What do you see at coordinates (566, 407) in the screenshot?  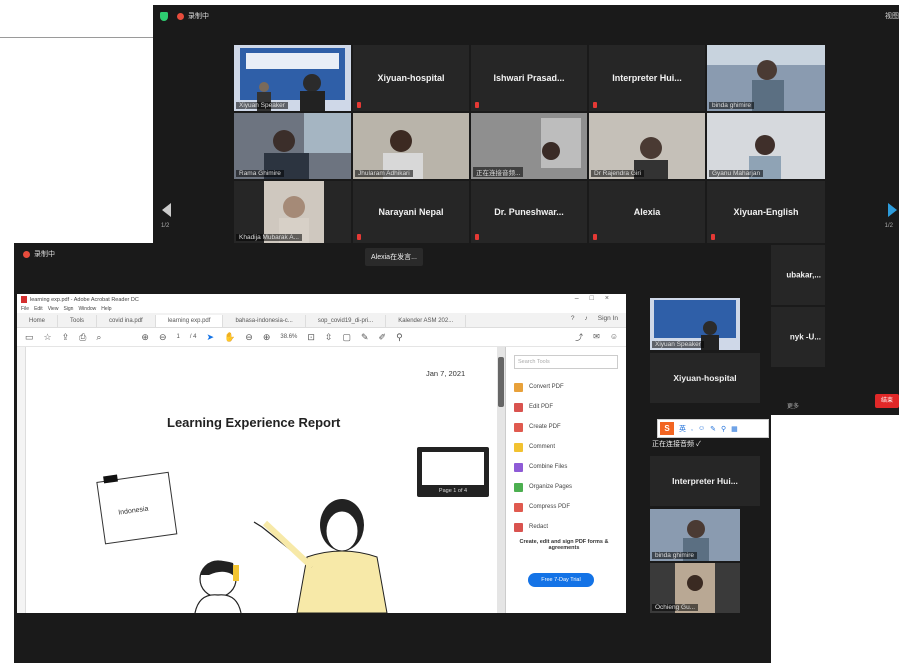 I see `tool-edit-pdf: Edit PDF` at bounding box center [566, 407].